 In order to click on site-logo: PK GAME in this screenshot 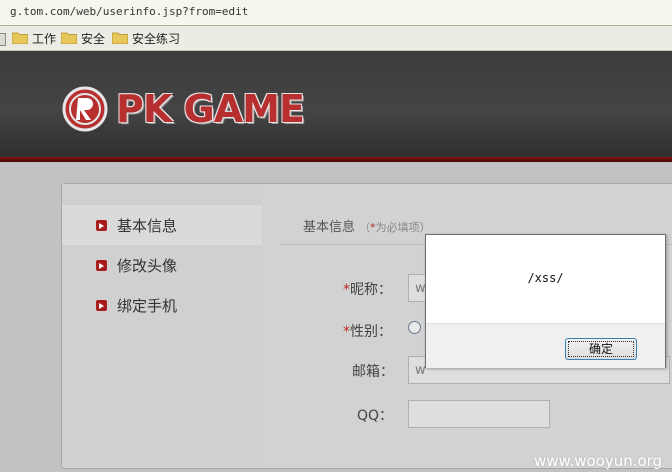, I will do `click(183, 109)`.